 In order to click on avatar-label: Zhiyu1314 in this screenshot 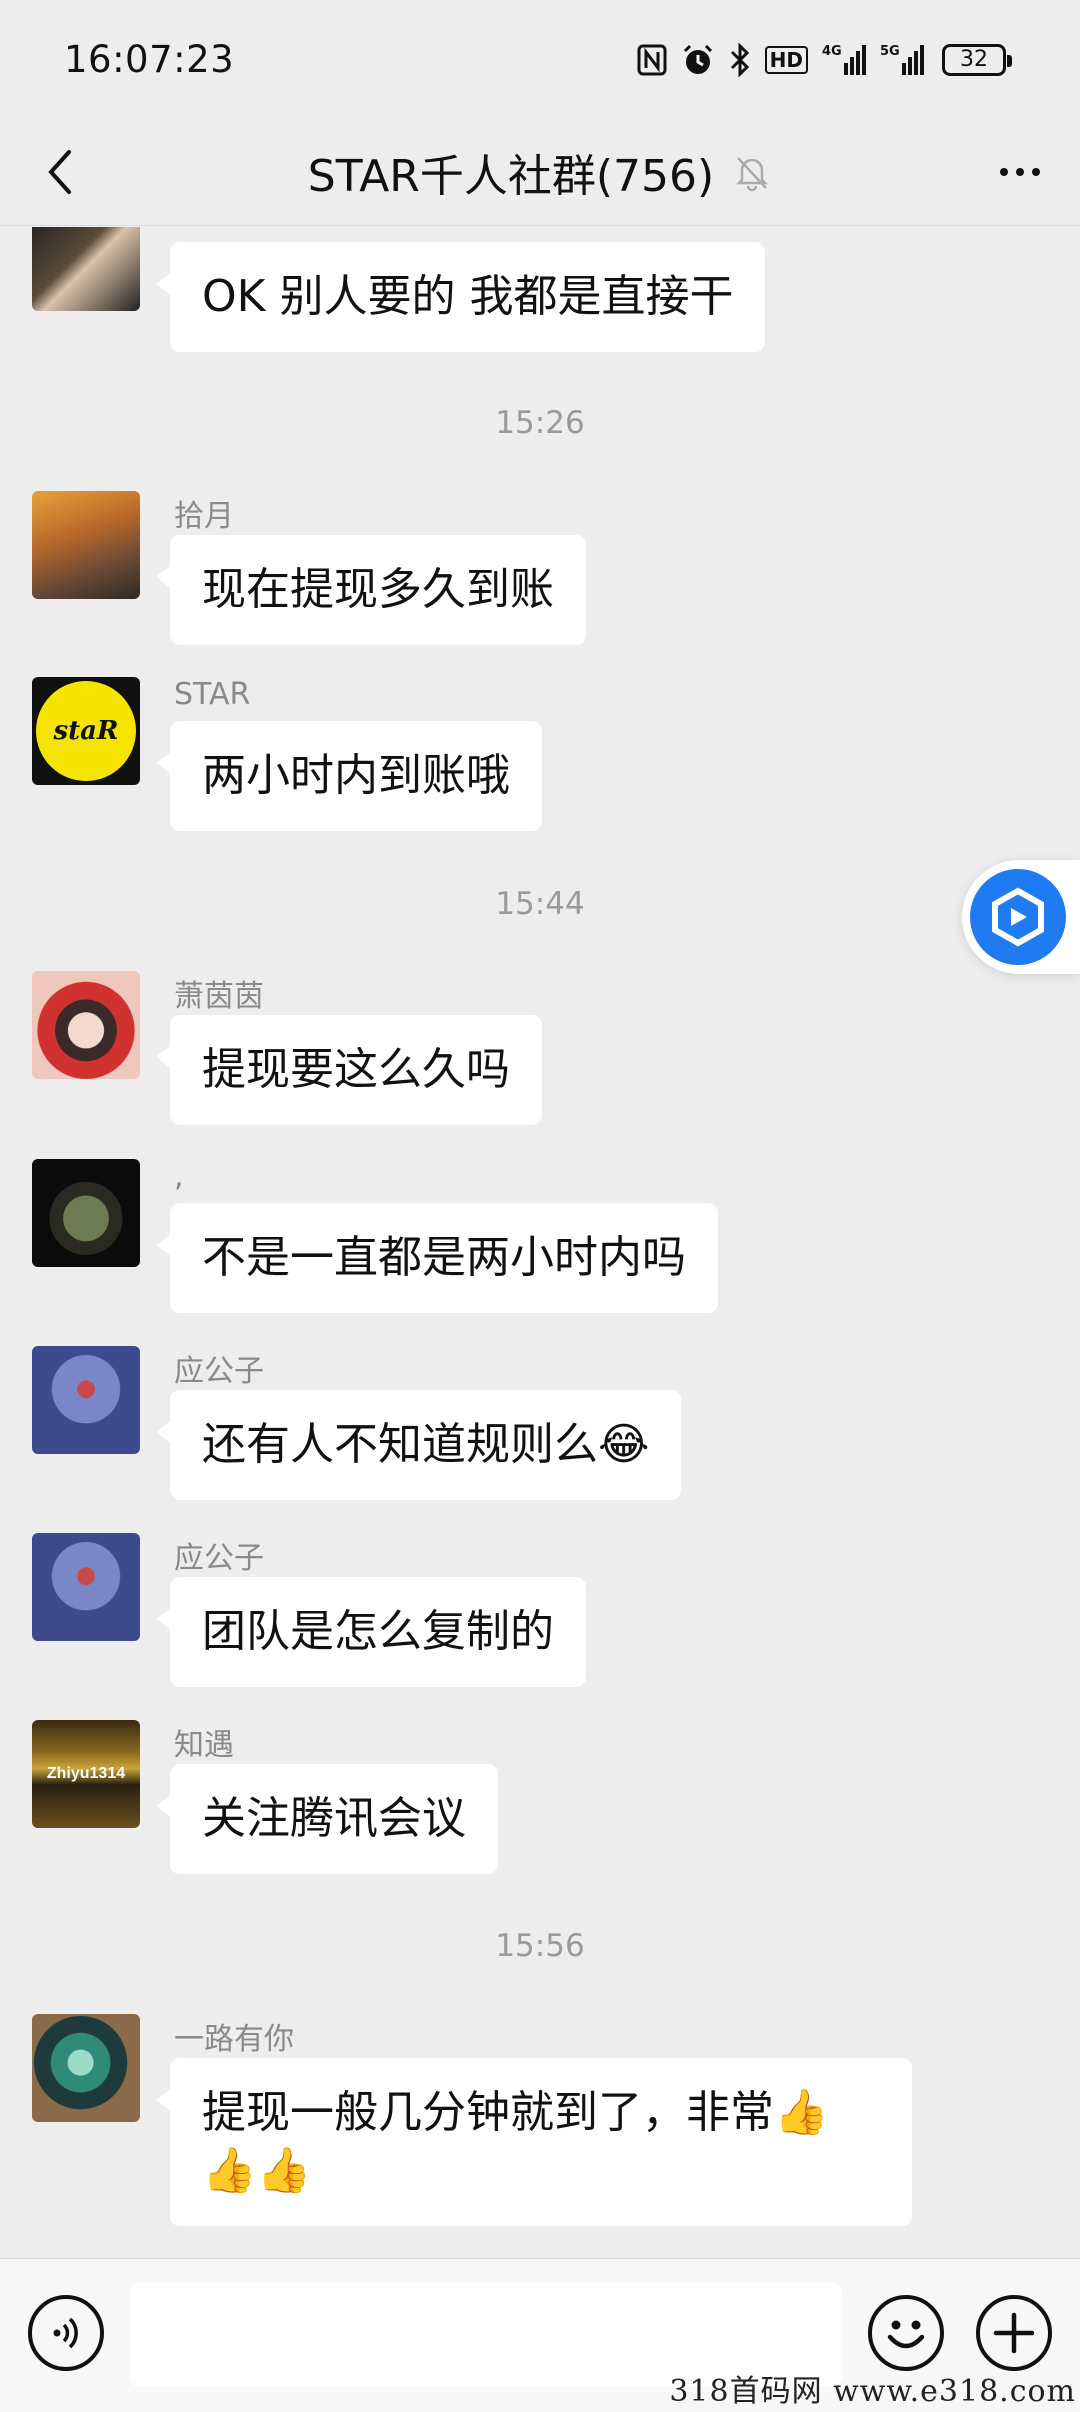, I will do `click(86, 1773)`.